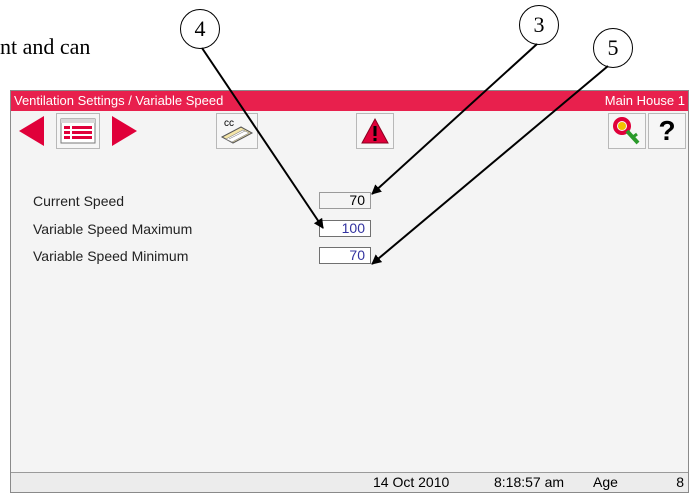  I want to click on callout-4: 4, so click(200, 29).